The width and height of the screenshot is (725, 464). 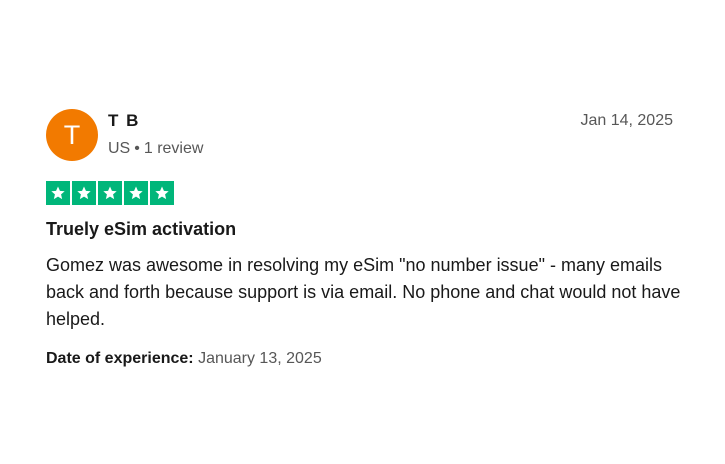 I want to click on review-title: Truely eSim activation, so click(x=141, y=229).